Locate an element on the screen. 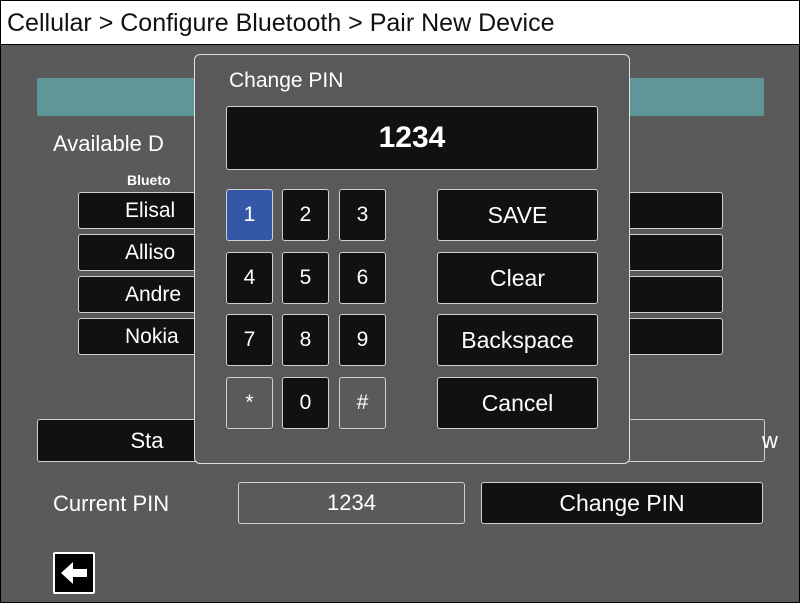  backspace-button: Backspace is located at coordinates (517, 340).